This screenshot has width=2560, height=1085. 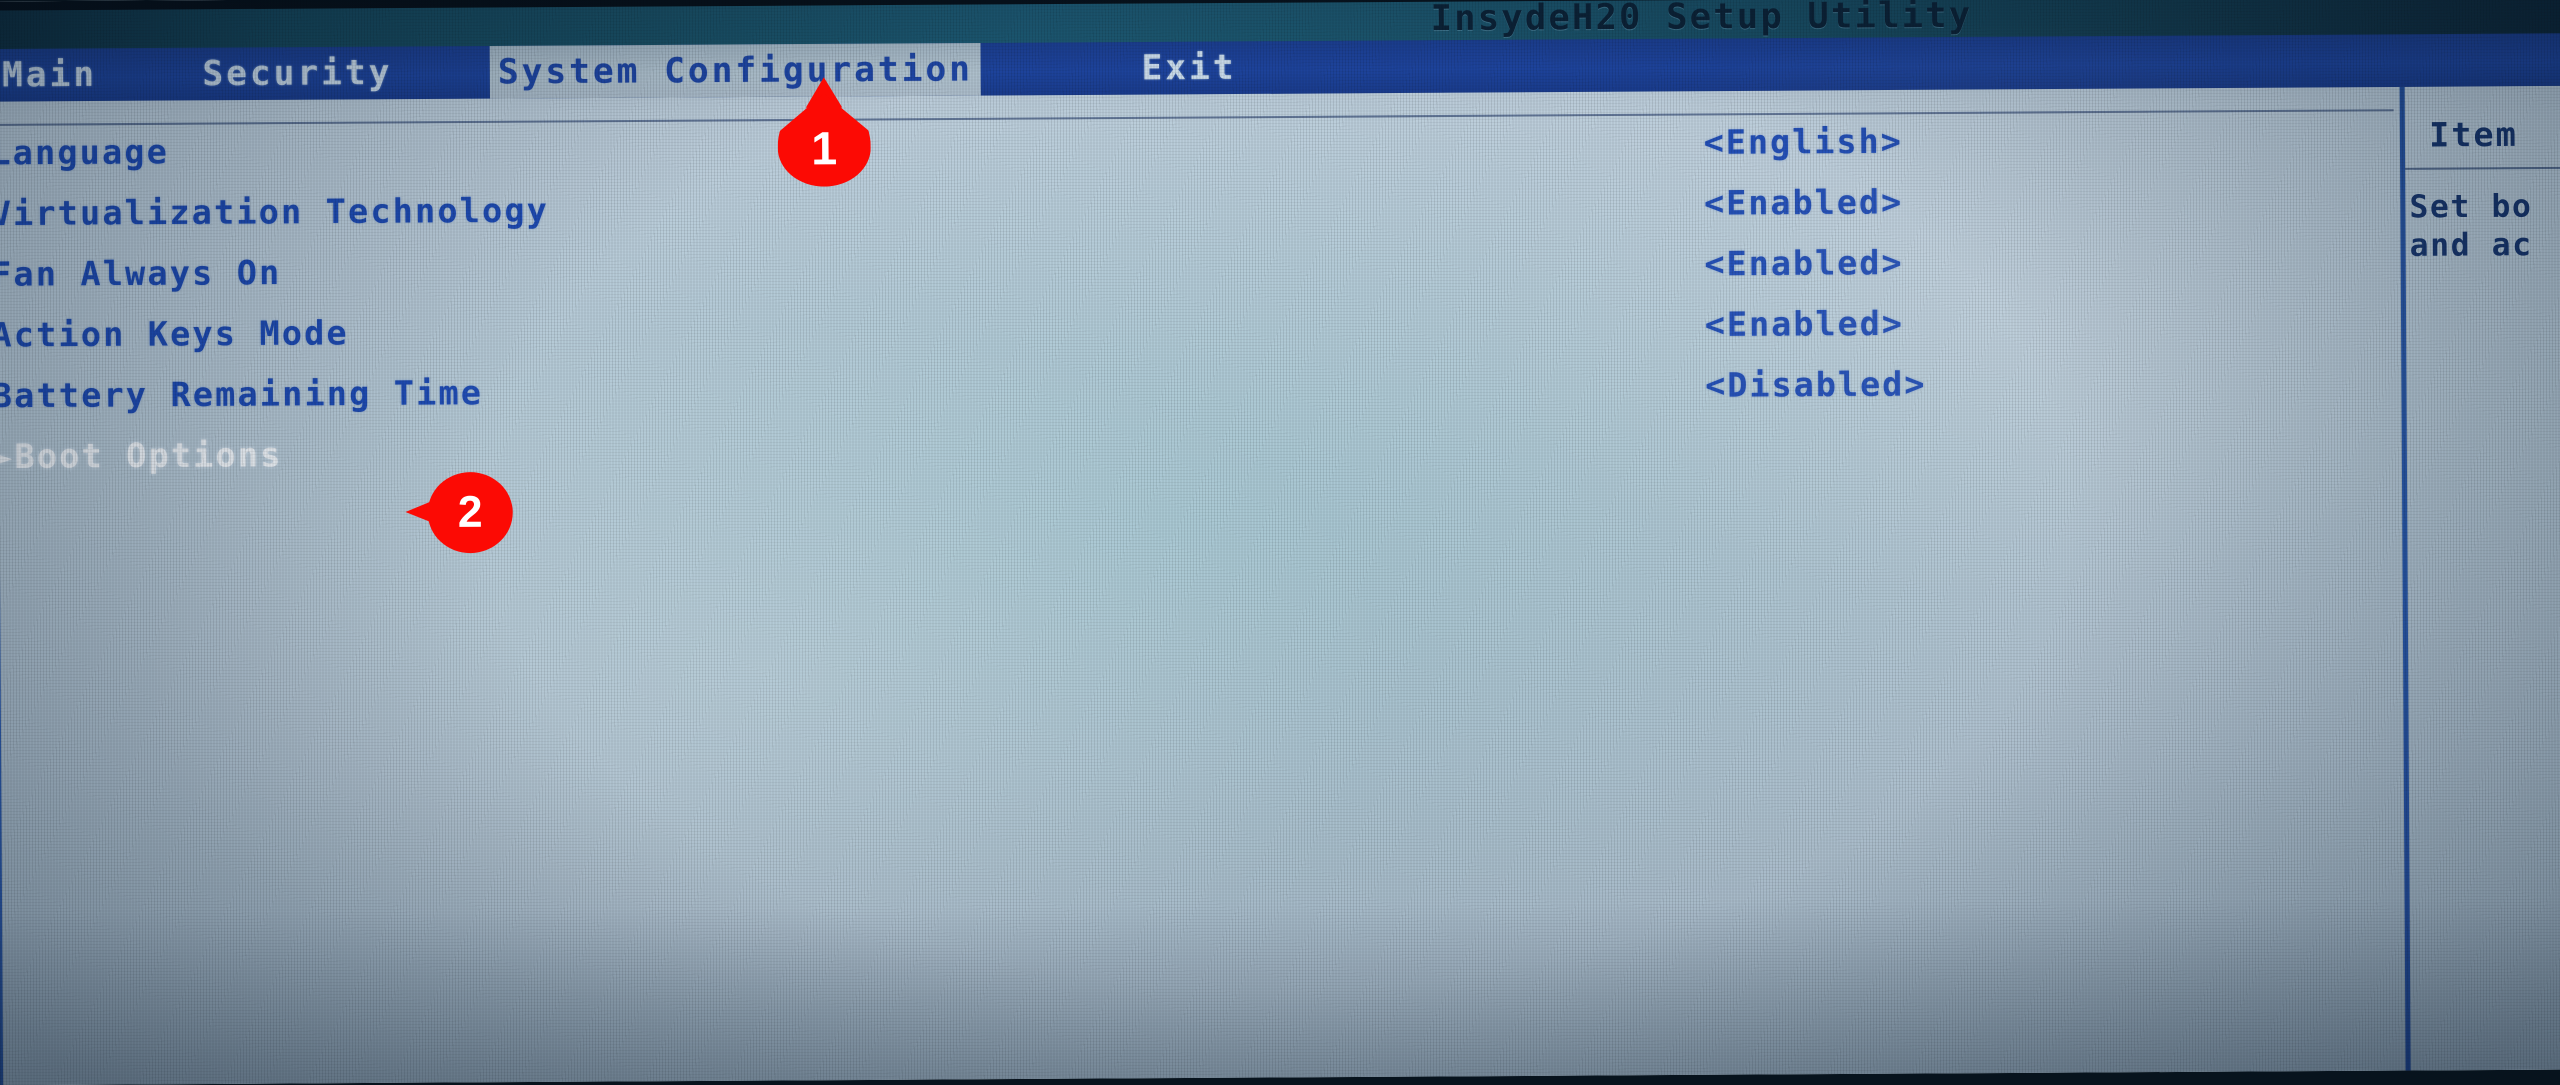 I want to click on setting-label: Fan Always On, so click(x=141, y=273).